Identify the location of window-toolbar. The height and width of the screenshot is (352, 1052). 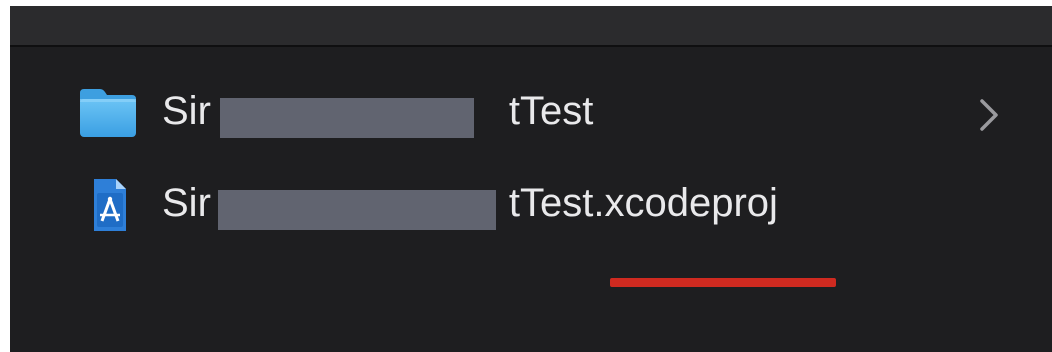
(531, 26).